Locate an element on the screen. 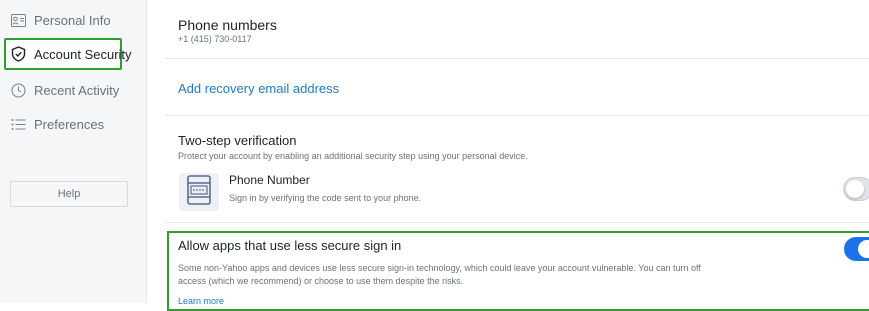 The image size is (869, 311). learn-more-link: Learn more is located at coordinates (201, 301).